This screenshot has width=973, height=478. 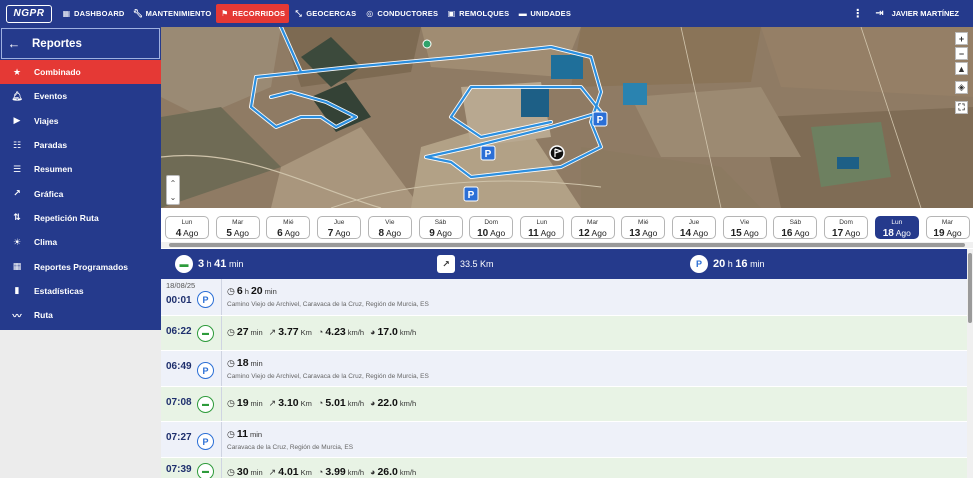 I want to click on duration: ◷ 30 min, so click(x=245, y=472).